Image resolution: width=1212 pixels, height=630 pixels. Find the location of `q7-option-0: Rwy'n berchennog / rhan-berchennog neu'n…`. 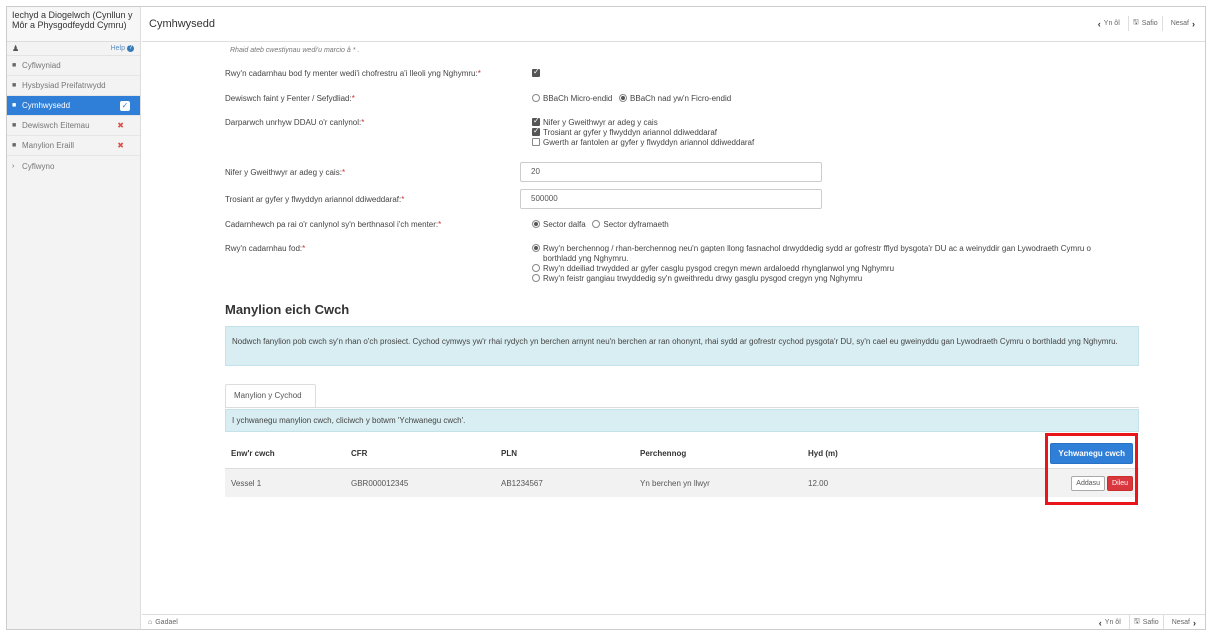

q7-option-0: Rwy'n berchennog / rhan-berchennog neu'n… is located at coordinates (811, 249).